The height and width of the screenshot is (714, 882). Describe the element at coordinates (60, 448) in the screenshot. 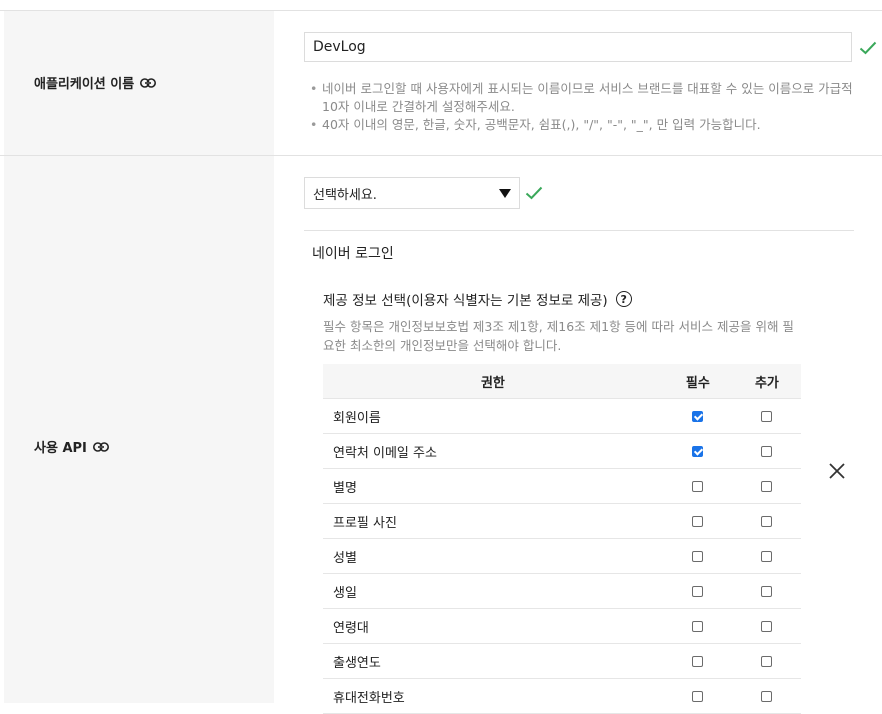

I see `api-label-text: 사용 API` at that location.